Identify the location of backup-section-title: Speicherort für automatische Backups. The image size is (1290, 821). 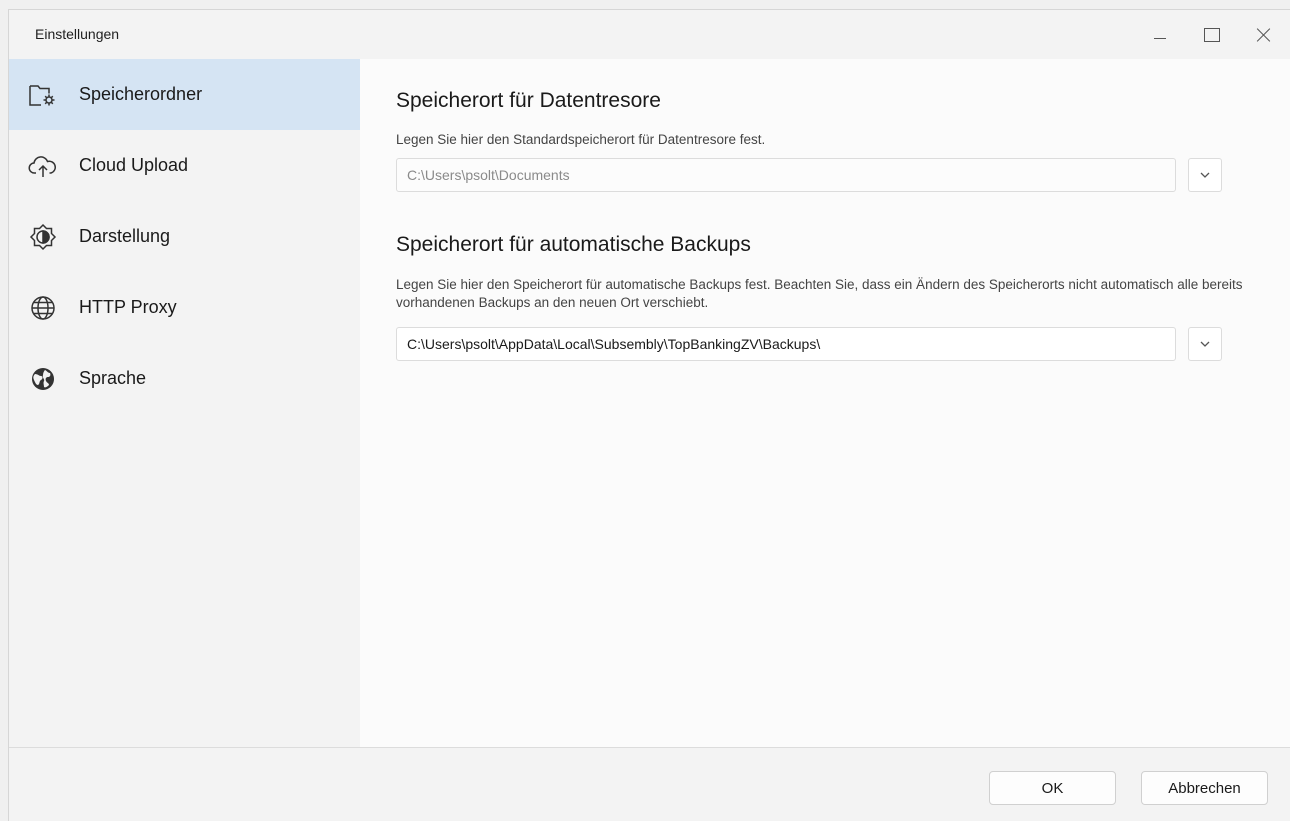
(573, 244).